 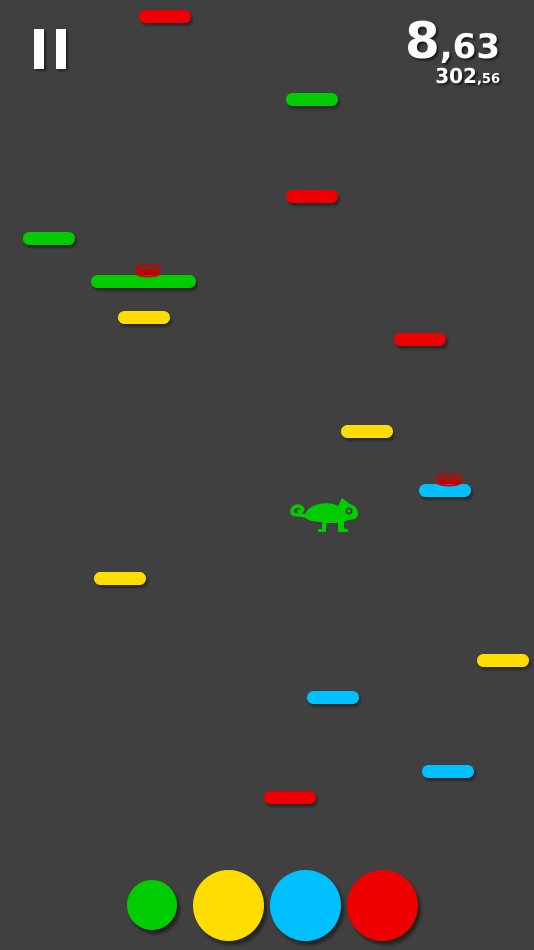 I want to click on pause-icon, so click(x=39, y=49).